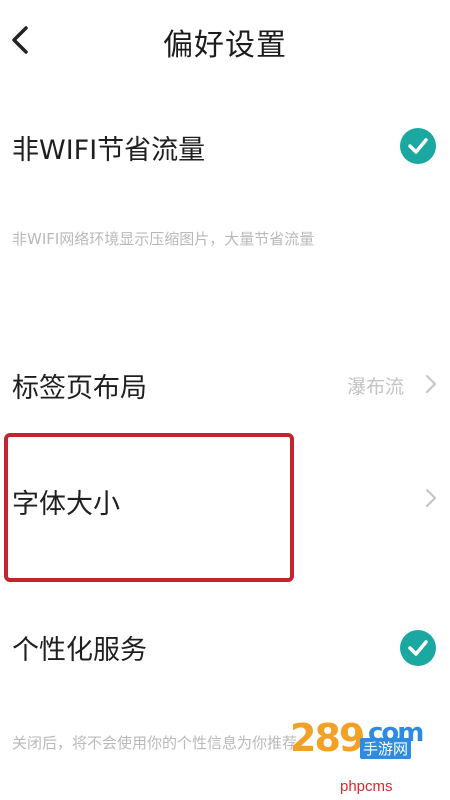 This screenshot has height=800, width=450. Describe the element at coordinates (79, 650) in the screenshot. I see `setting-personalized-label: 个性化服务` at that location.